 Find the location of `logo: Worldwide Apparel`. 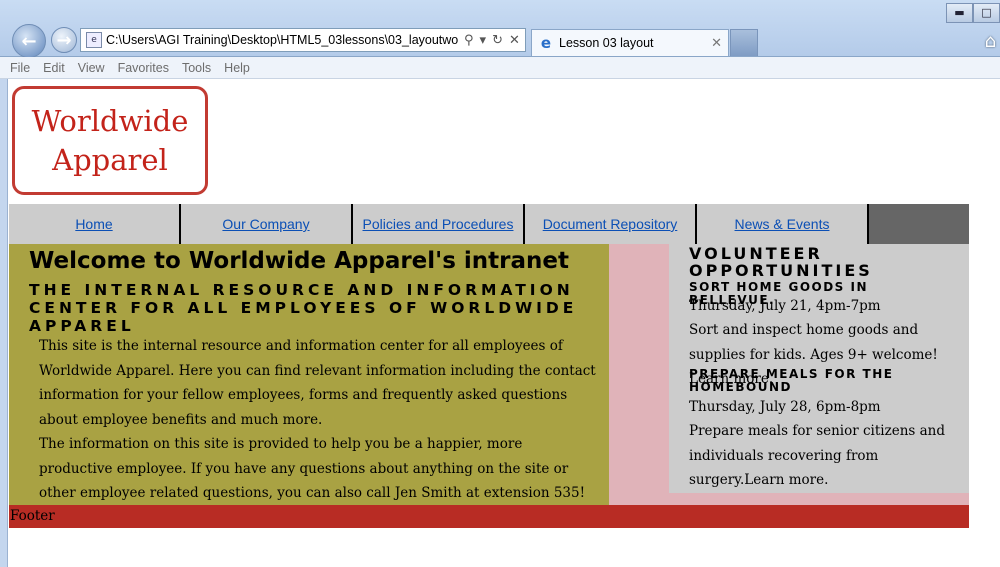

logo: Worldwide Apparel is located at coordinates (110, 140).